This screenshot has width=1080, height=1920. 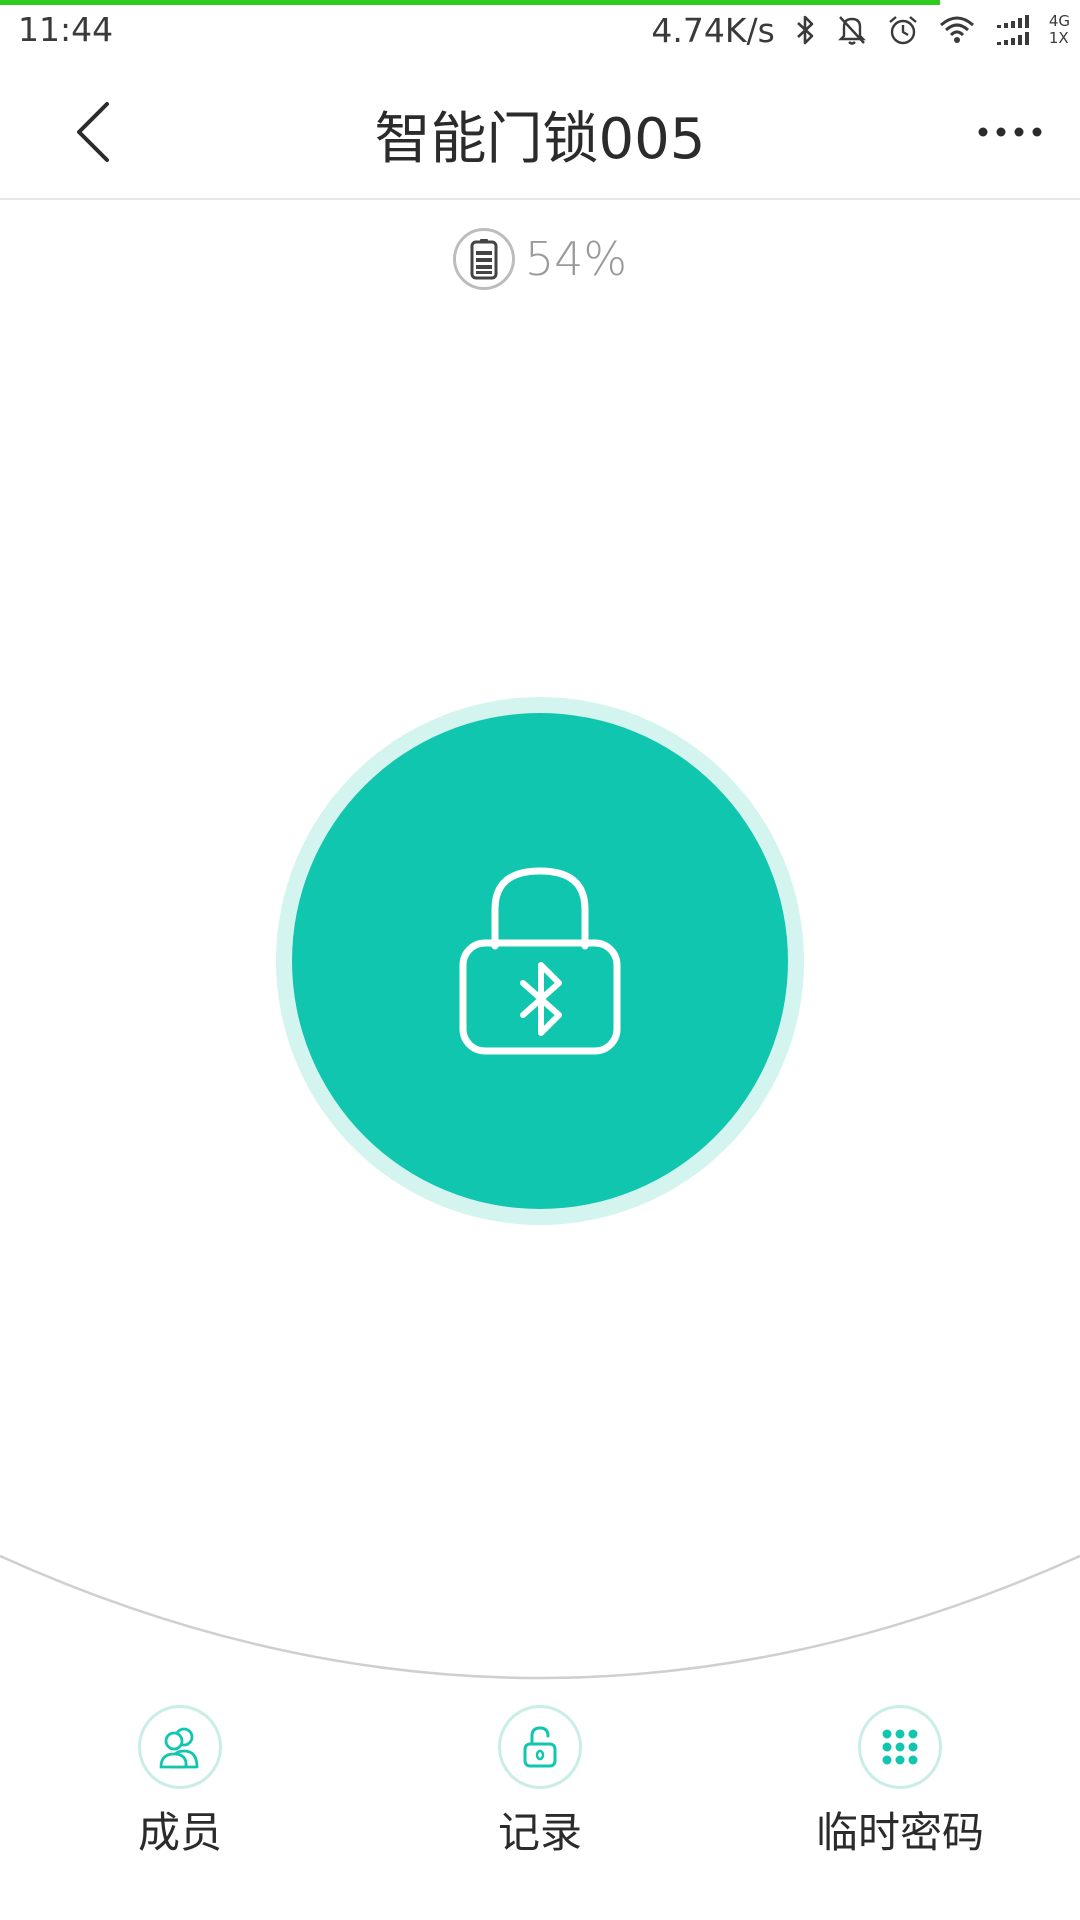 I want to click on network-type: 4G 1X, so click(x=1059, y=30).